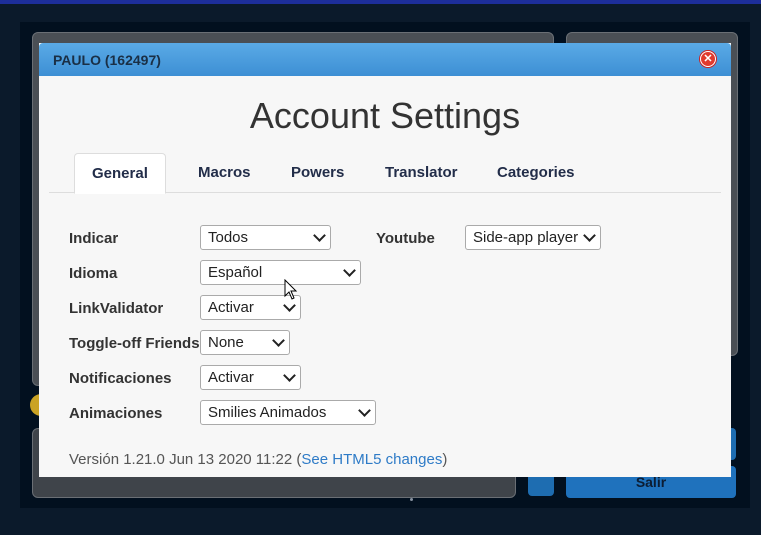 The width and height of the screenshot is (761, 535). What do you see at coordinates (228, 237) in the screenshot?
I see `indicar-value: Todos` at bounding box center [228, 237].